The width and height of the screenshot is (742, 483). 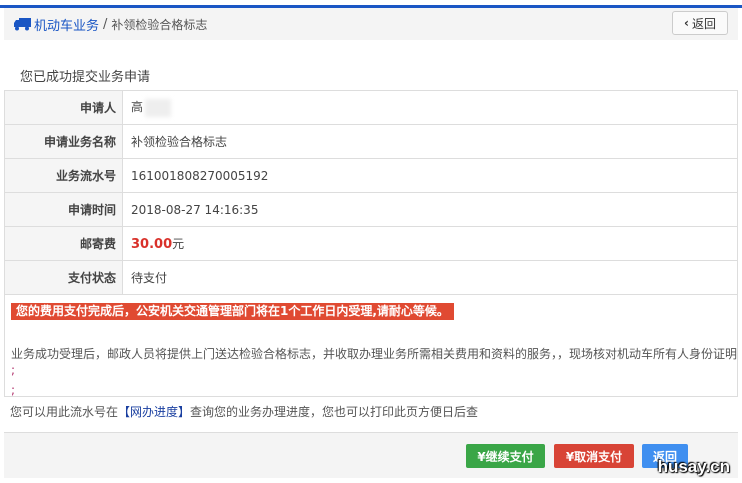 What do you see at coordinates (505, 456) in the screenshot?
I see `continue-payment-button: ¥继续支付` at bounding box center [505, 456].